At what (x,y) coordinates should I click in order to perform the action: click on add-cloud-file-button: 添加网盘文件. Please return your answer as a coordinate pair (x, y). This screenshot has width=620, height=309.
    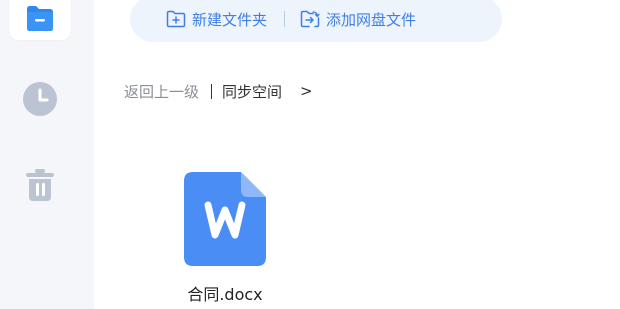
    Looking at the image, I should click on (358, 21).